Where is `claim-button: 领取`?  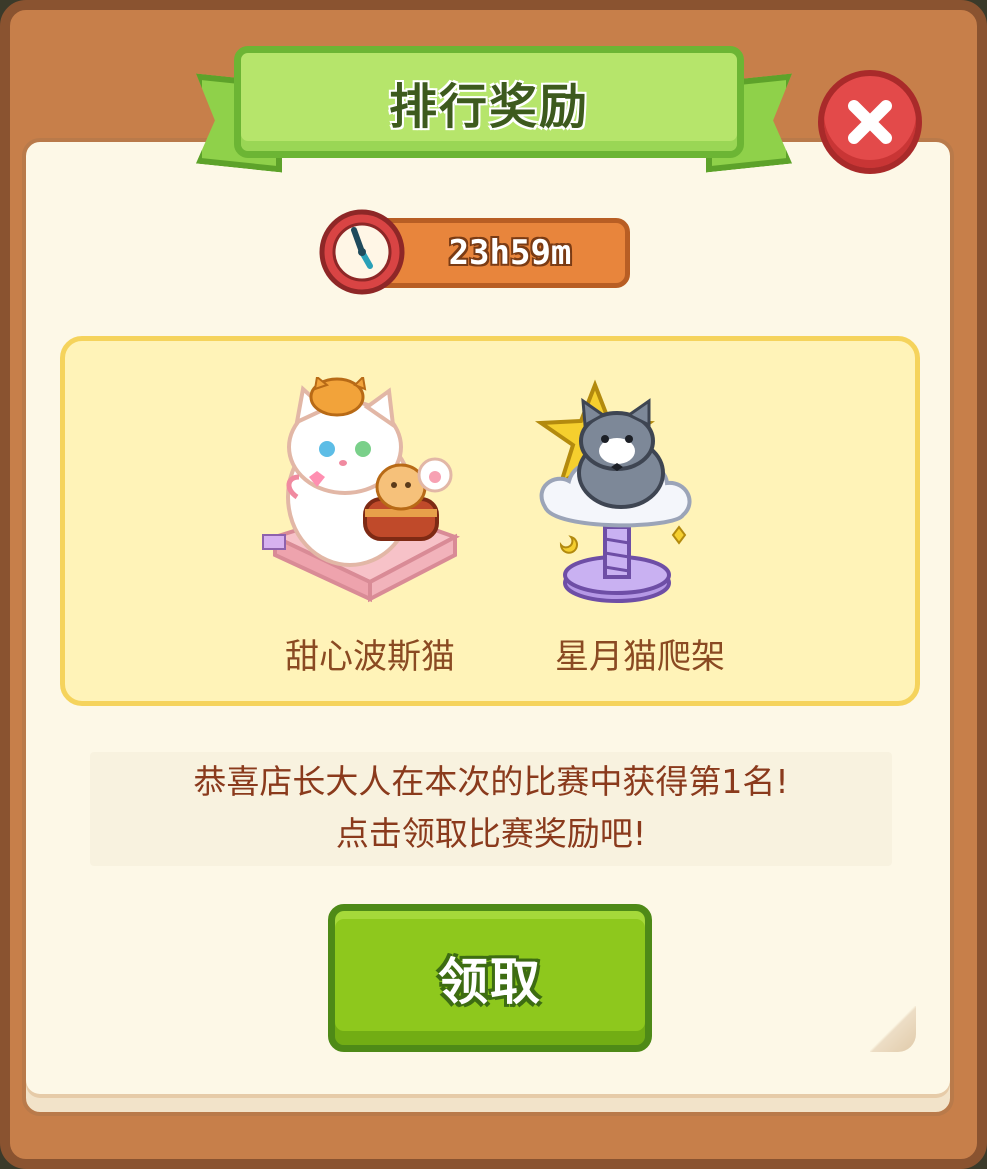 claim-button: 领取 is located at coordinates (490, 978).